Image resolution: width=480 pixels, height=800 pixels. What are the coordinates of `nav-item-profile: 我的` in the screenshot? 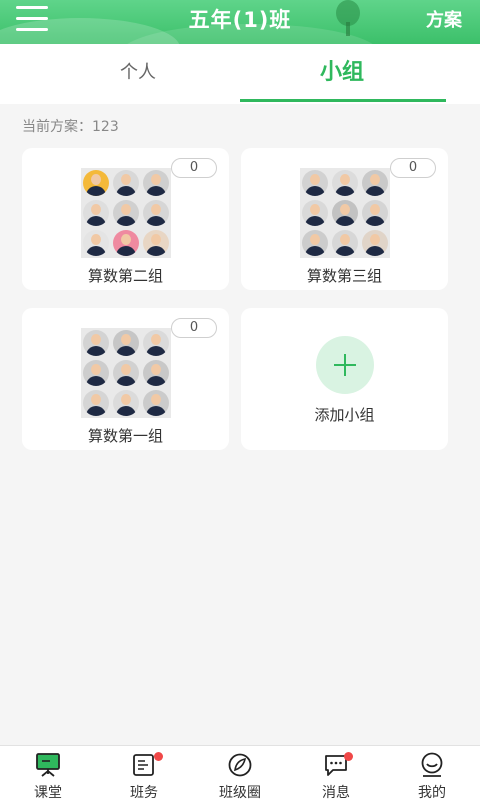 It's located at (432, 773).